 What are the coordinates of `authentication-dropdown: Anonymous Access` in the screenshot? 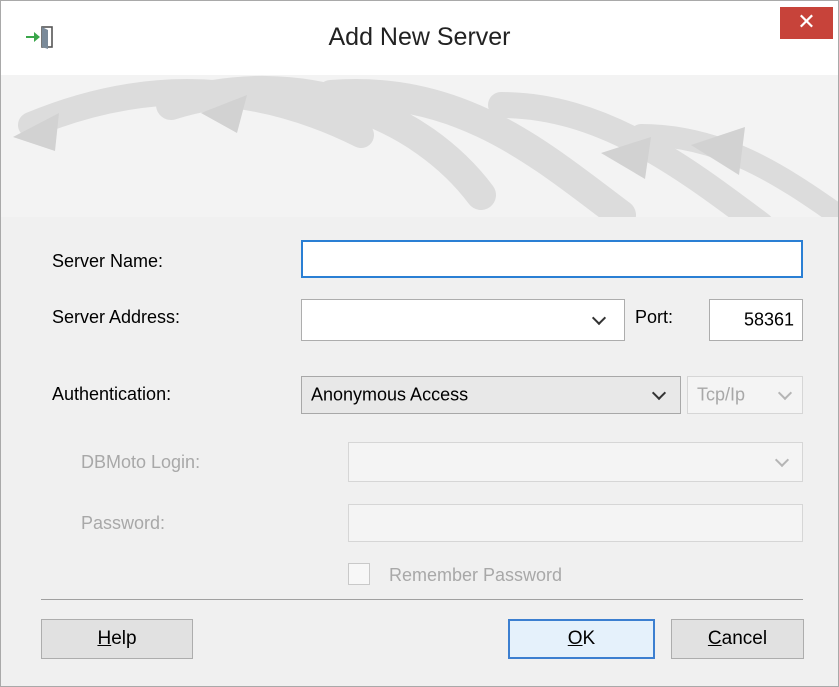 It's located at (491, 395).